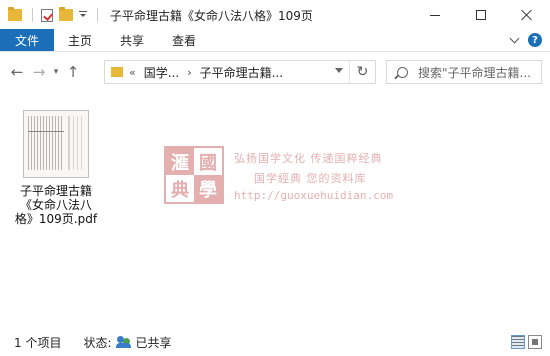 The height and width of the screenshot is (356, 550). I want to click on title-divider, so click(97, 15).